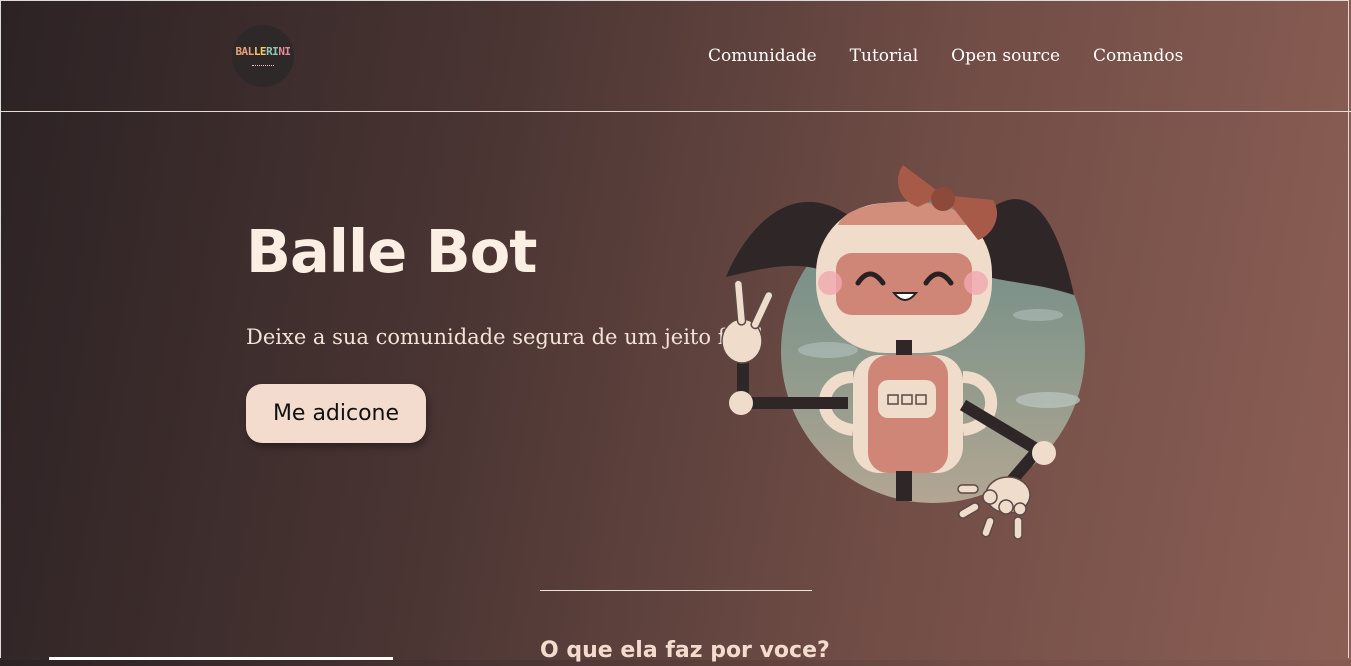 The image size is (1351, 666). I want to click on blush-left, so click(830, 283).